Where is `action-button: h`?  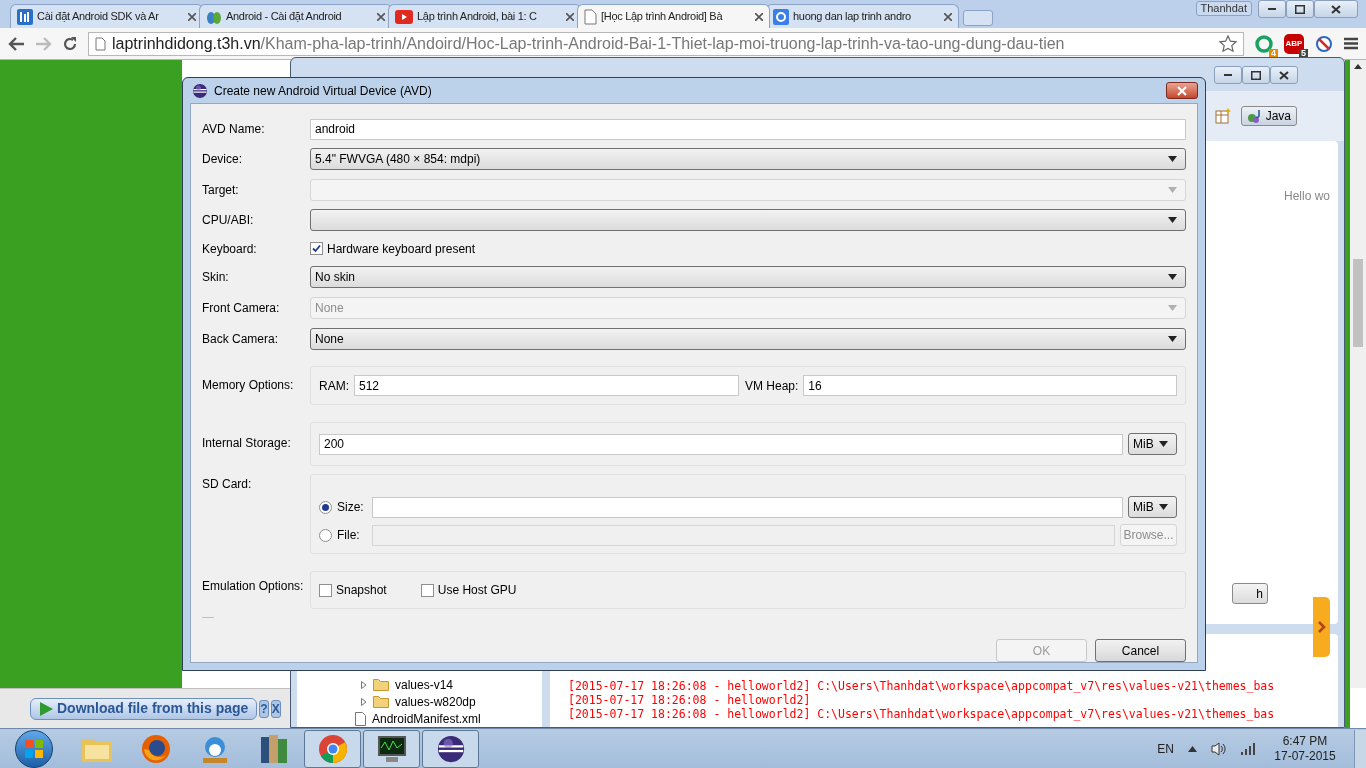 action-button: h is located at coordinates (1250, 593).